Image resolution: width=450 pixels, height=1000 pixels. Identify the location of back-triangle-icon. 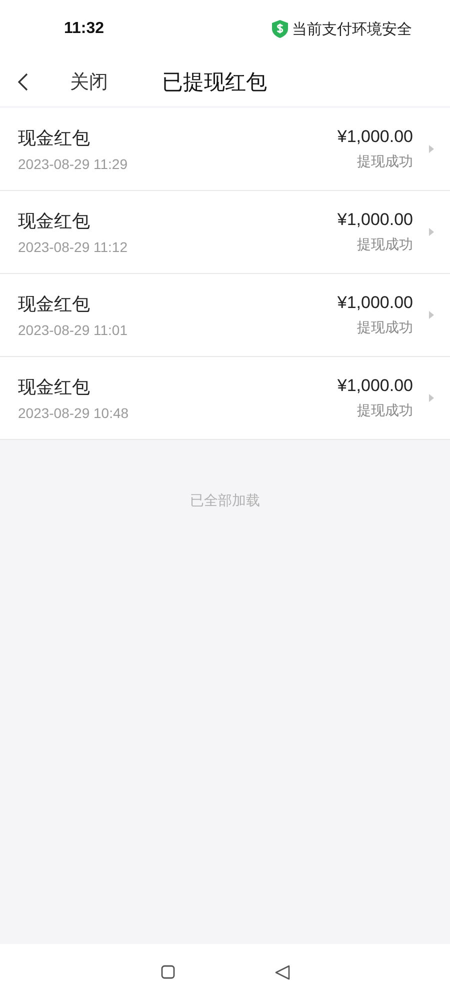
(282, 972).